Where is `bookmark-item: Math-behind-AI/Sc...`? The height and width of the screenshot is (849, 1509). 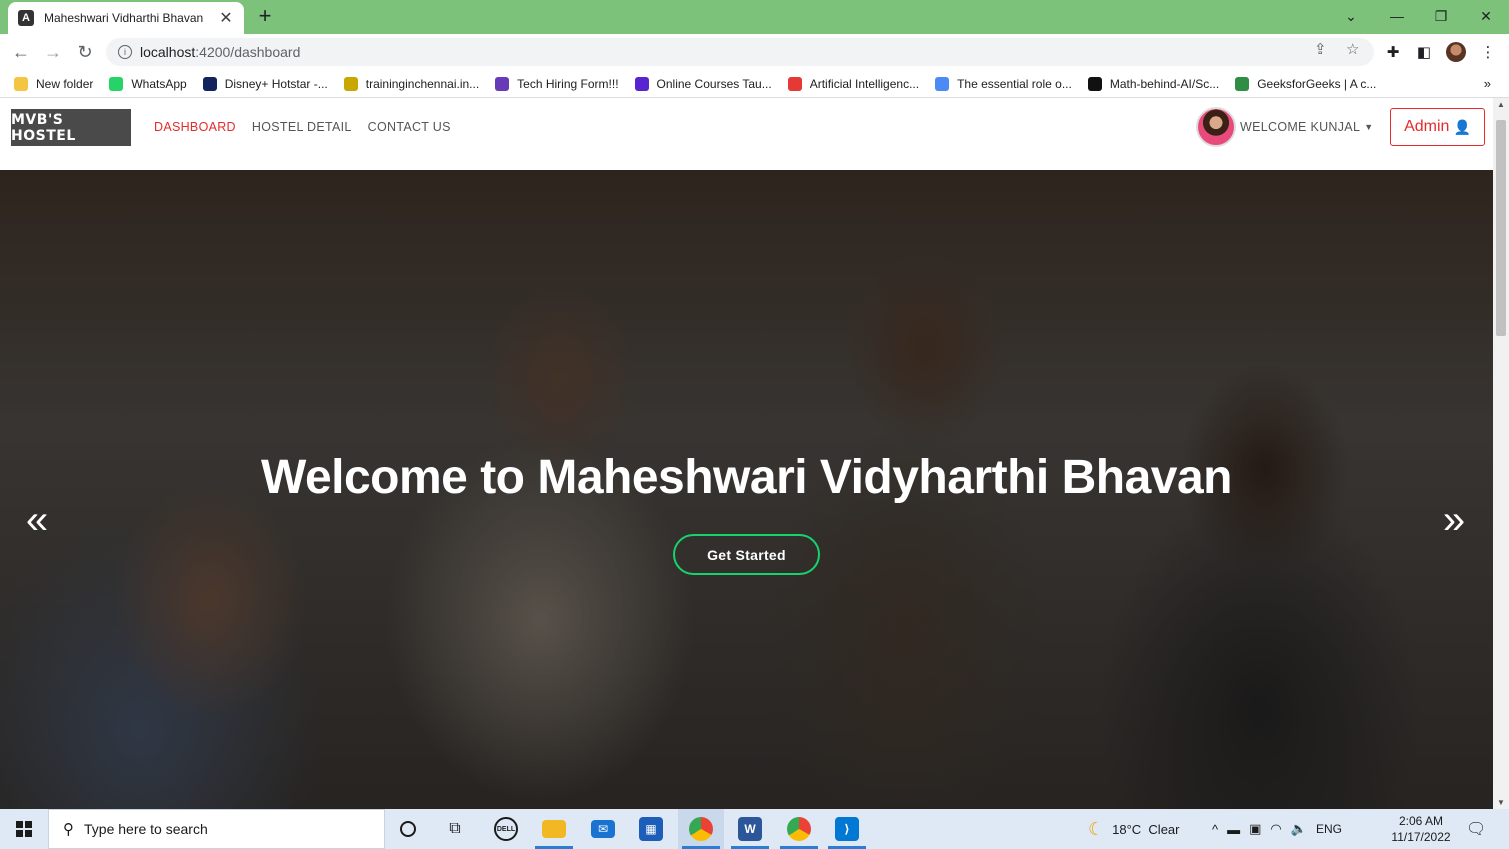
bookmark-item: Math-behind-AI/Sc... is located at coordinates (1153, 83).